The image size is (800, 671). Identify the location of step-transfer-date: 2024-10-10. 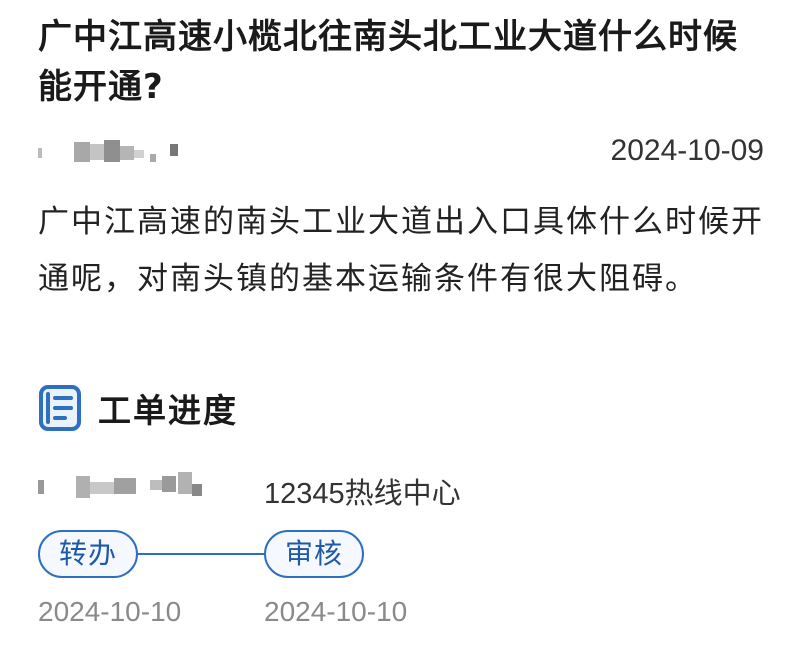
(110, 611).